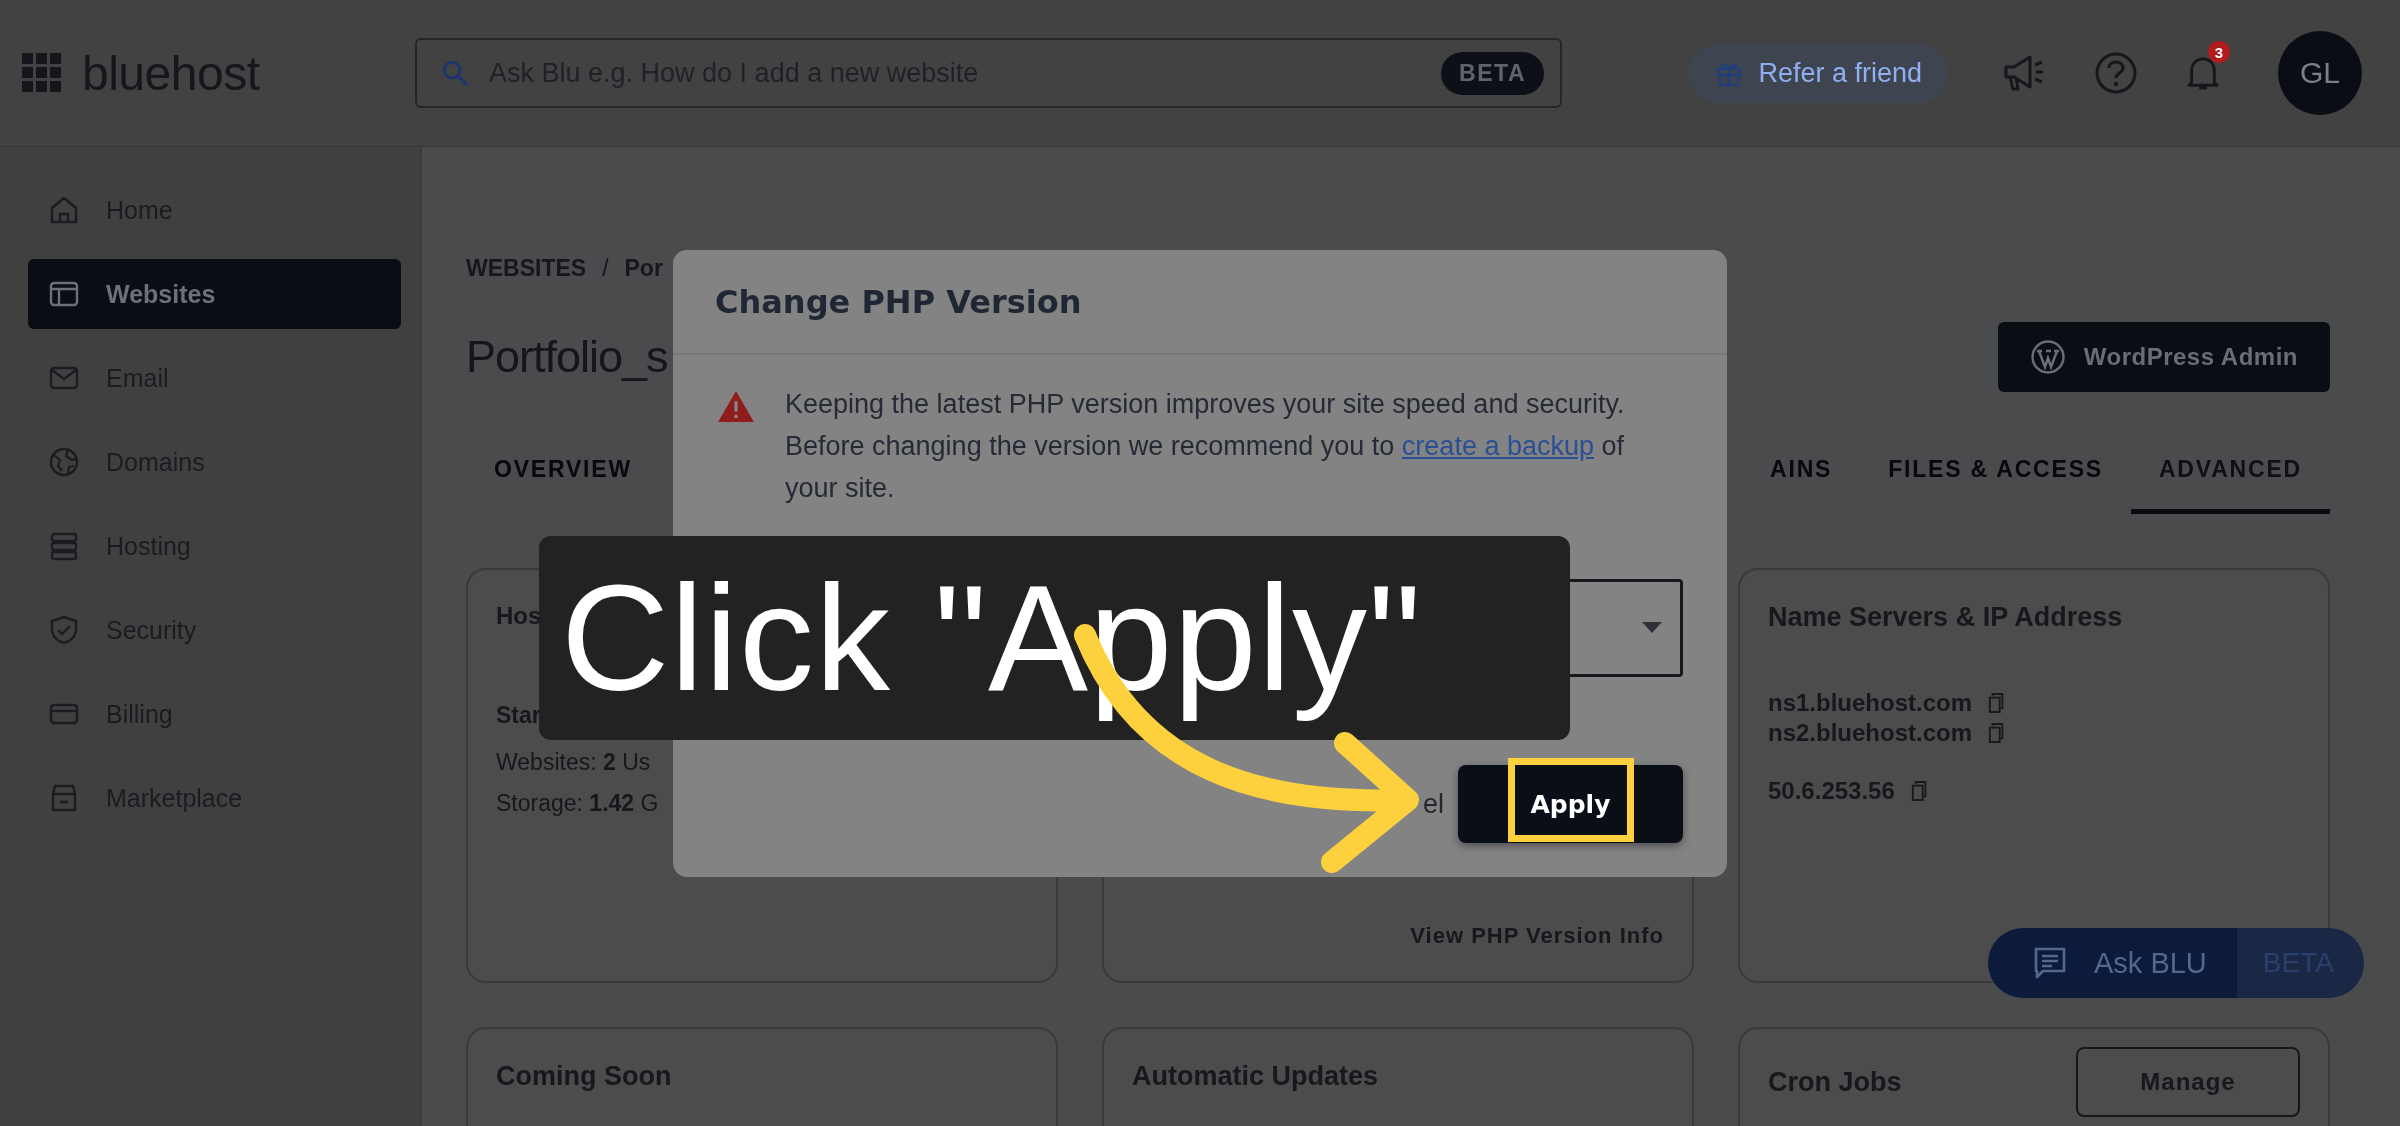 This screenshot has height=1126, width=2400. Describe the element at coordinates (64, 210) in the screenshot. I see `home-icon` at that location.